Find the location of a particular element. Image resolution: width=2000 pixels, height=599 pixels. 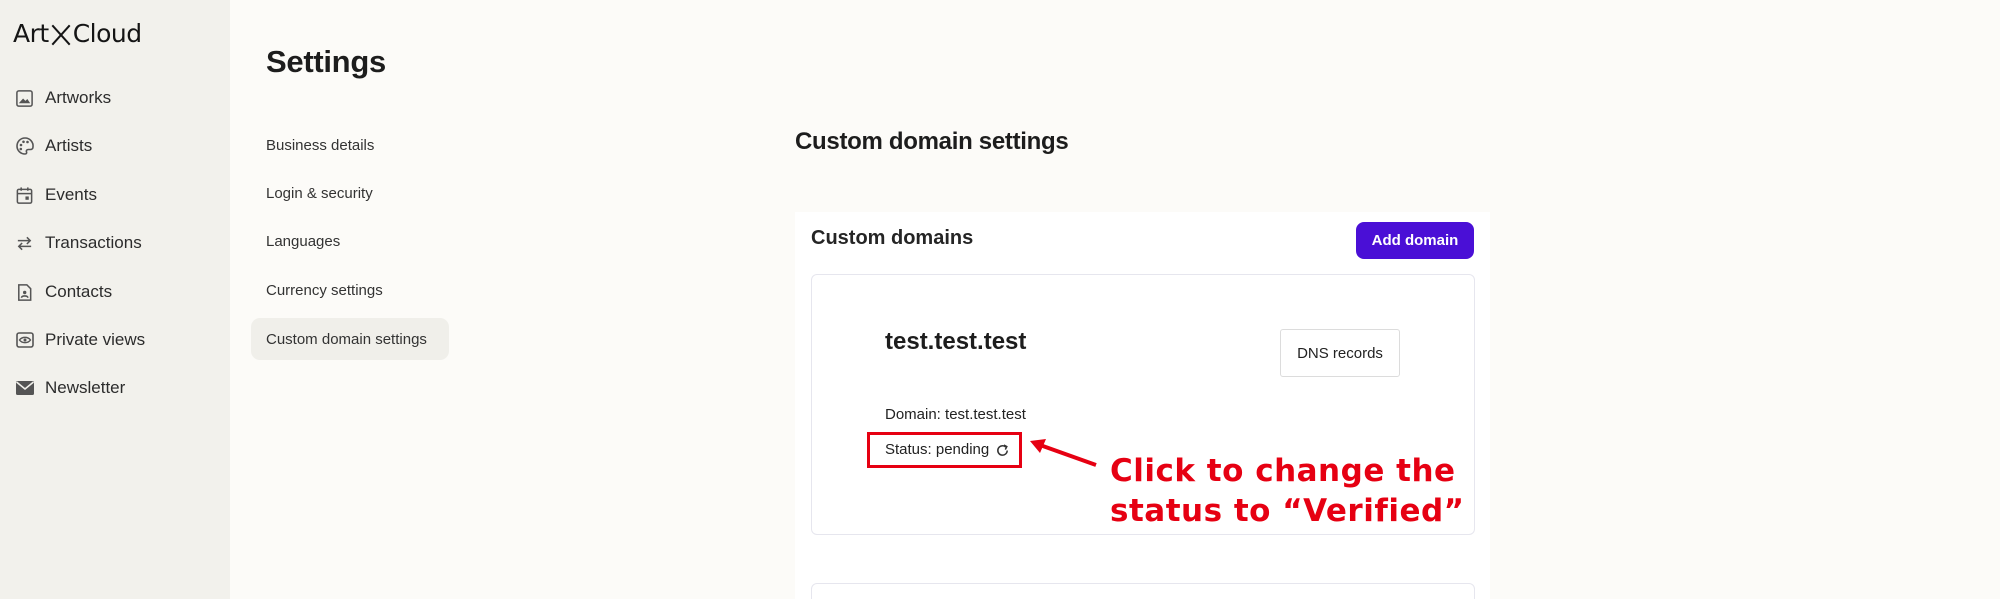

settings-nav-custom-domain-settings: Custom domain settings is located at coordinates (350, 339).